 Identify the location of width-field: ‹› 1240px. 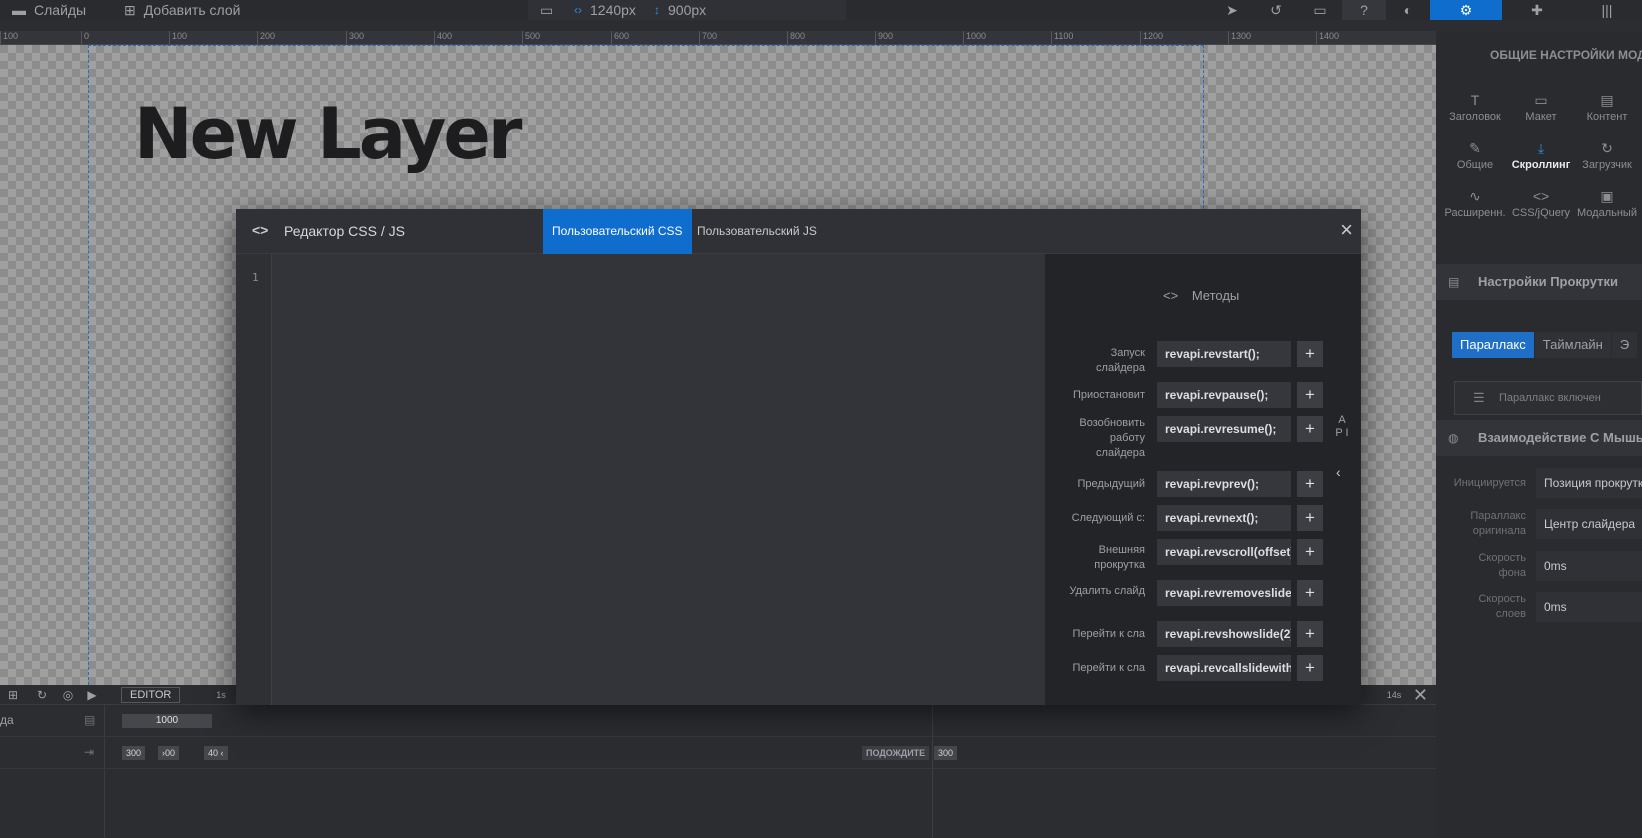
(605, 10).